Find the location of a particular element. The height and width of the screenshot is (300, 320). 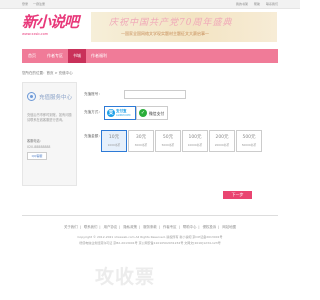

footer-link: 用户协议 is located at coordinates (111, 227).